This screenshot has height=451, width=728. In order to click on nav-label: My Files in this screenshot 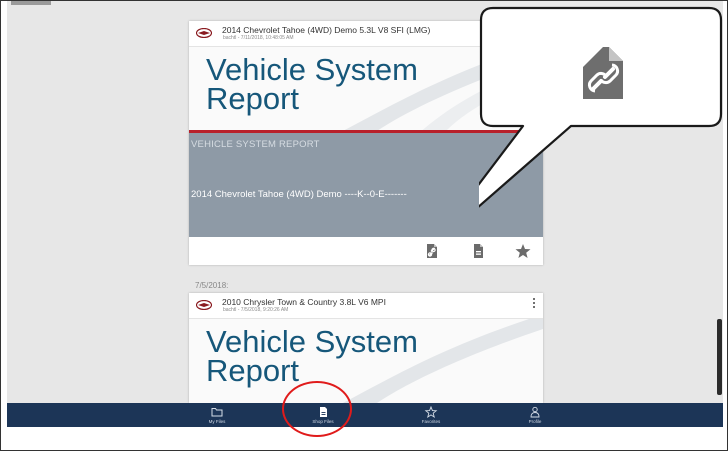, I will do `click(217, 421)`.